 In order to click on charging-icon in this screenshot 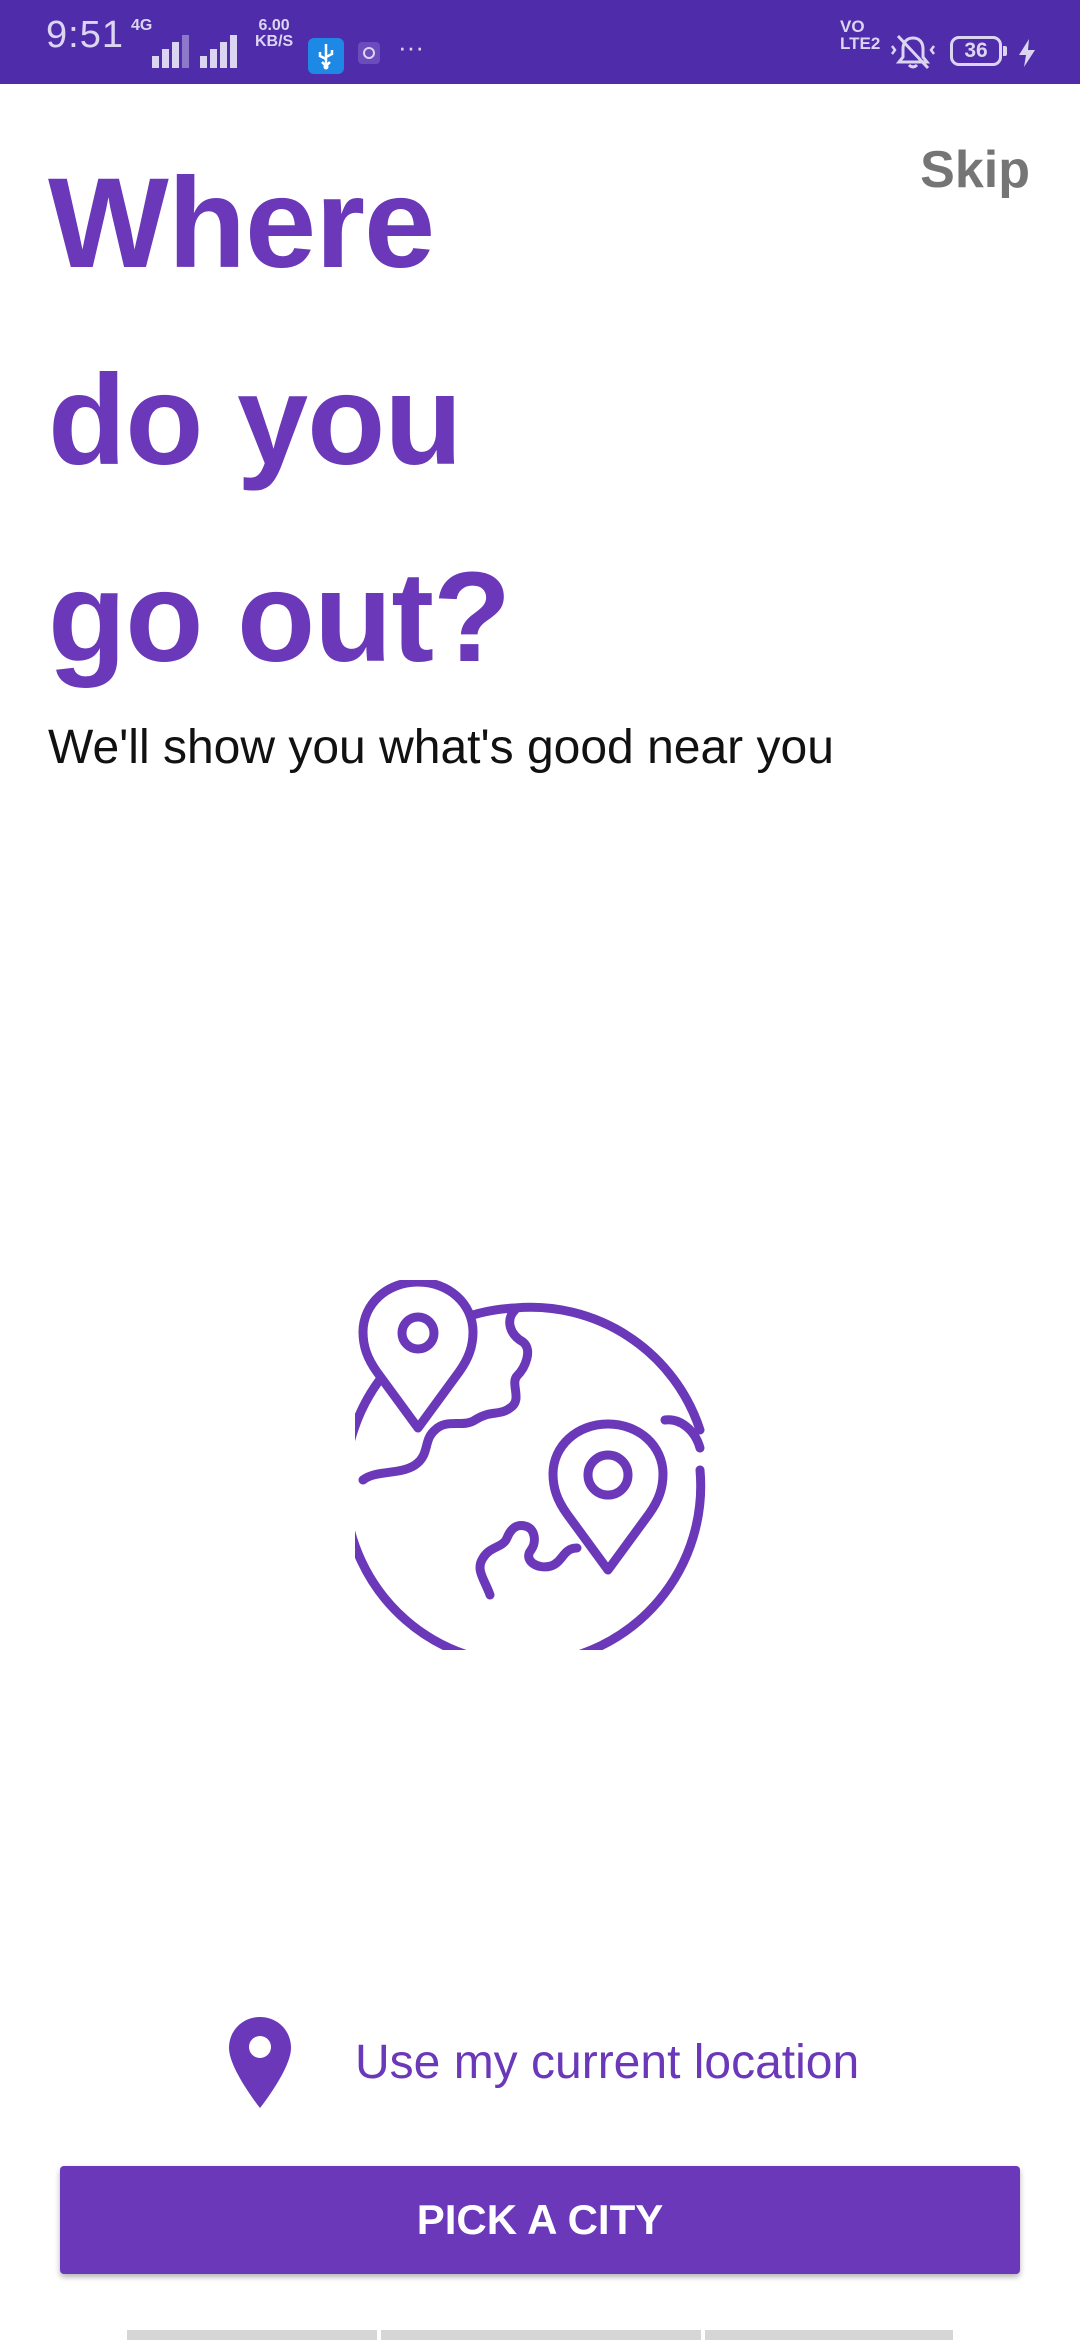, I will do `click(1027, 53)`.